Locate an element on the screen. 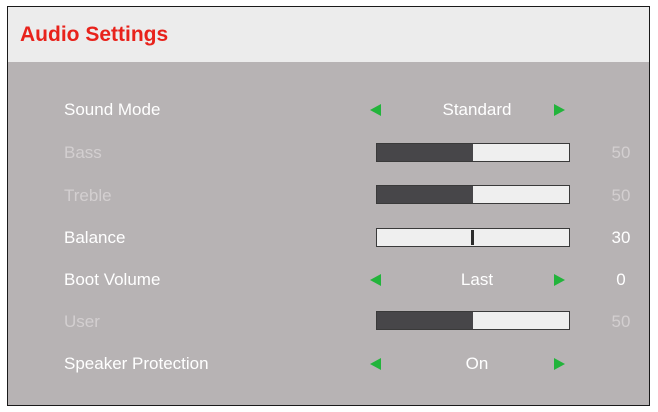 This screenshot has width=658, height=412. treble-value: 50 is located at coordinates (621, 195).